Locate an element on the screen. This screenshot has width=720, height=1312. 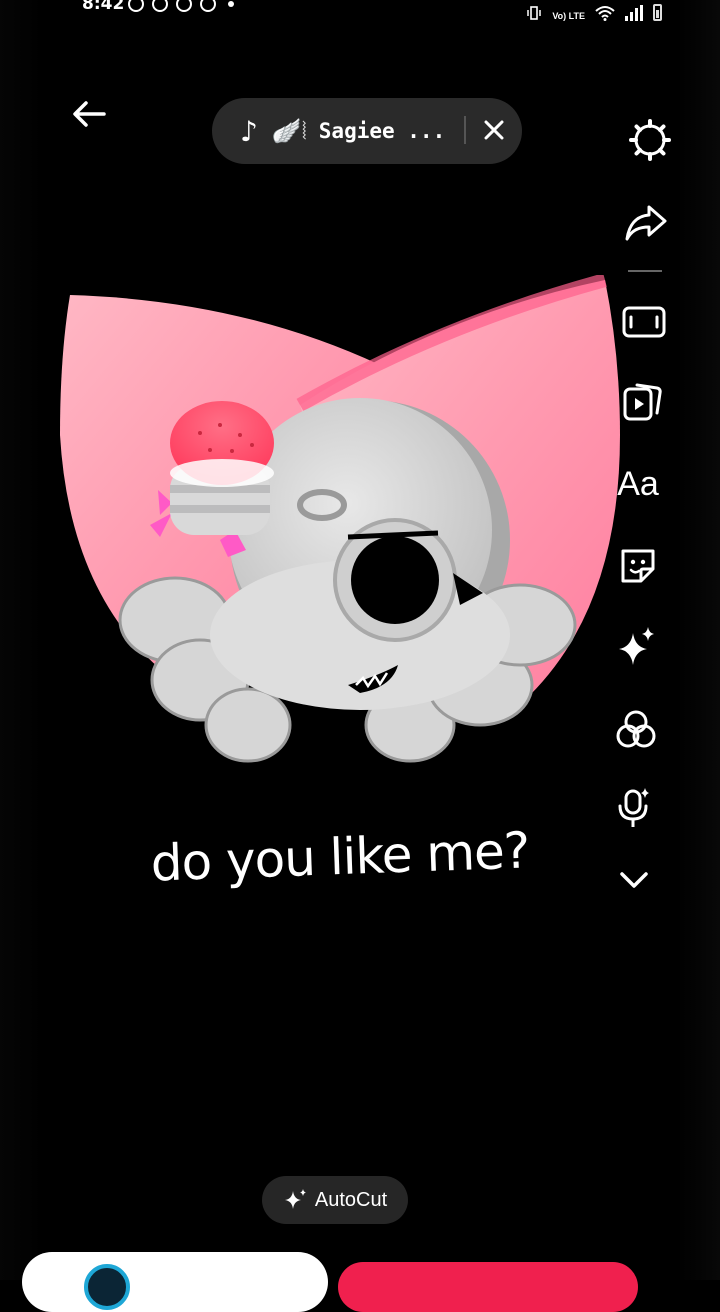
share-icon is located at coordinates (646, 223).